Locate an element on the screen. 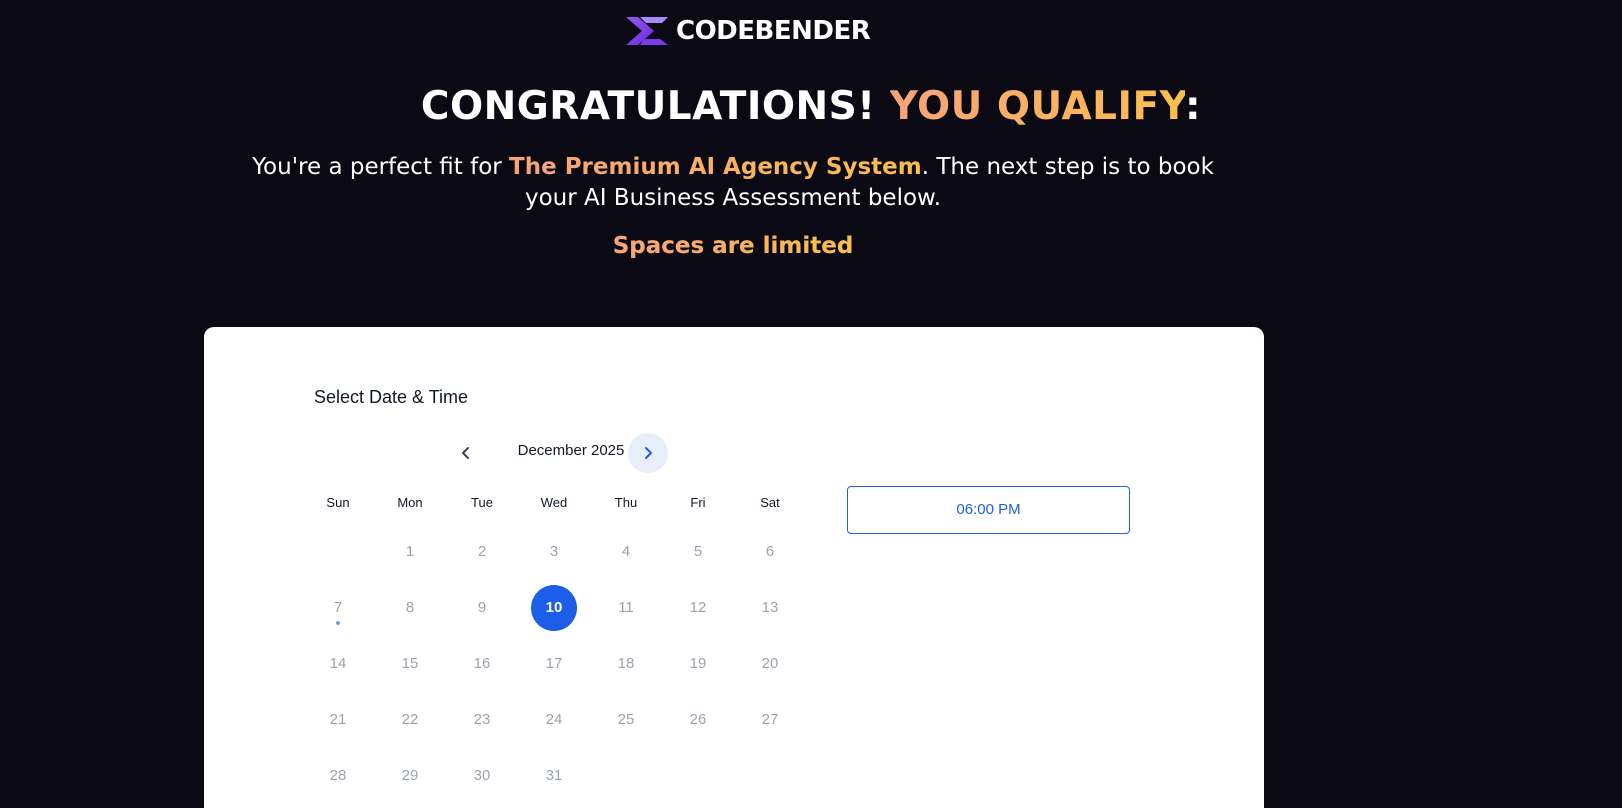  limited-text: Spaces are limited is located at coordinates (733, 246).